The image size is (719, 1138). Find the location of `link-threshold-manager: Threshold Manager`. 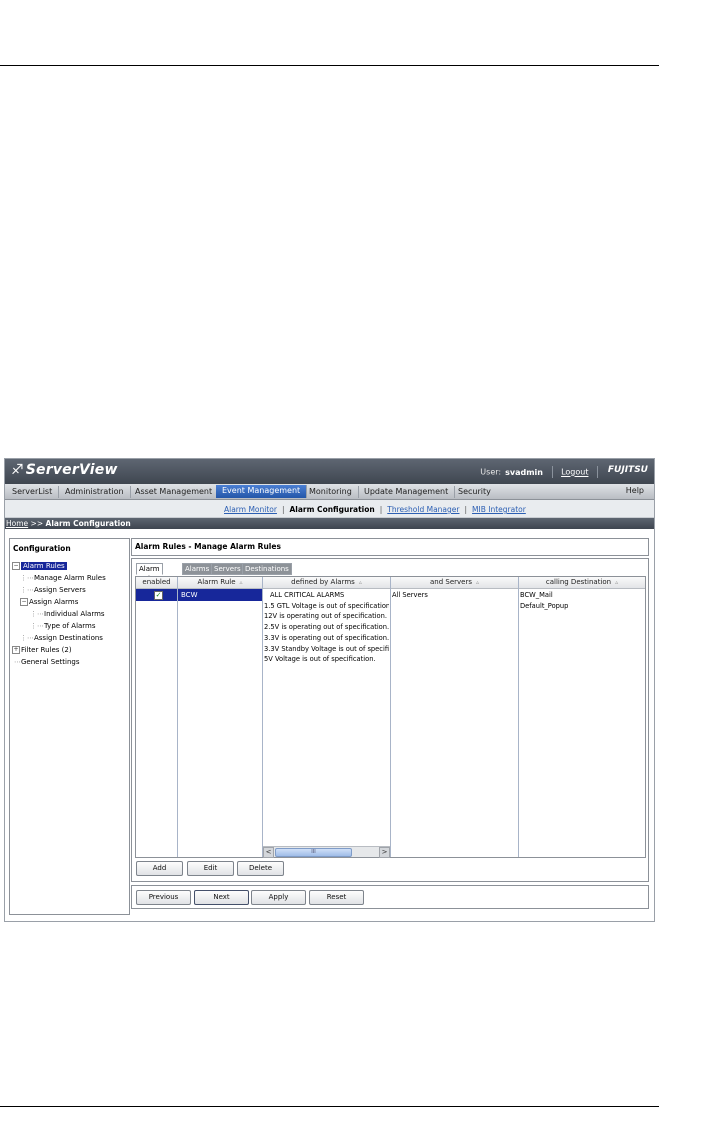

link-threshold-manager: Threshold Manager is located at coordinates (423, 509).